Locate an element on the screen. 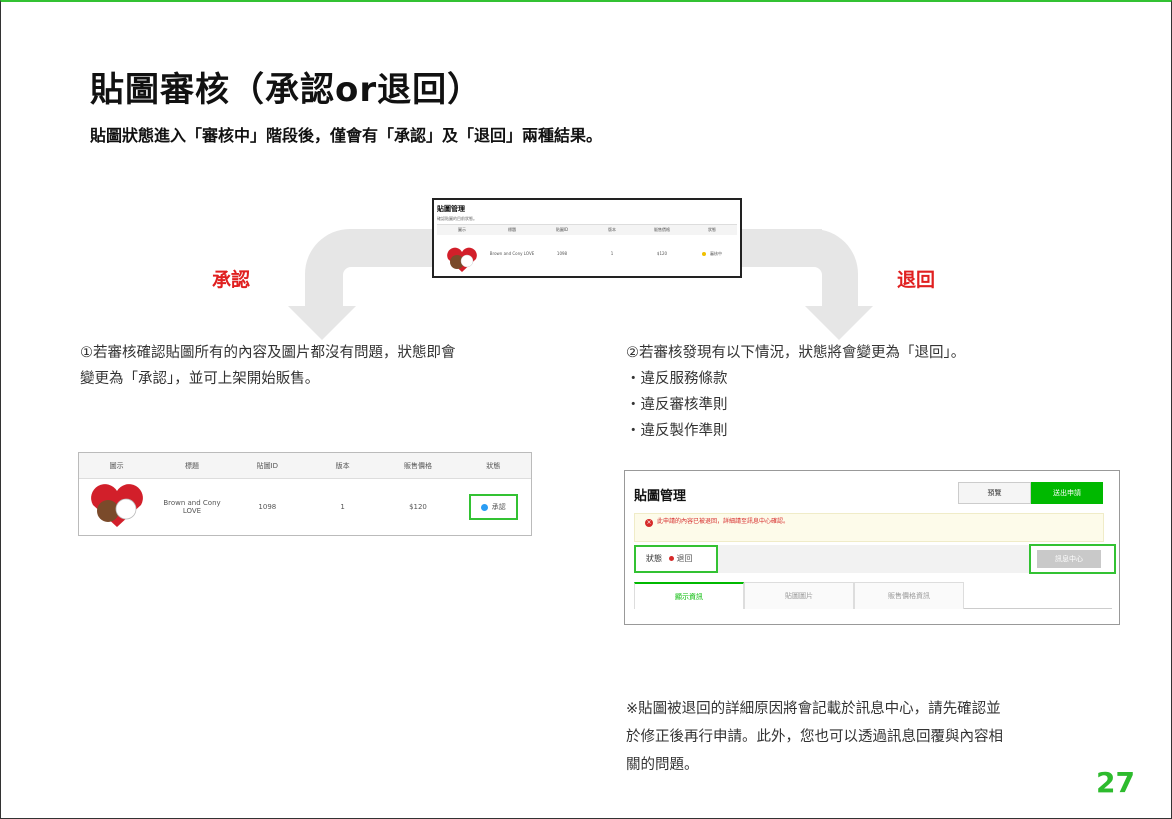  page-number: 27 is located at coordinates (1115, 782).